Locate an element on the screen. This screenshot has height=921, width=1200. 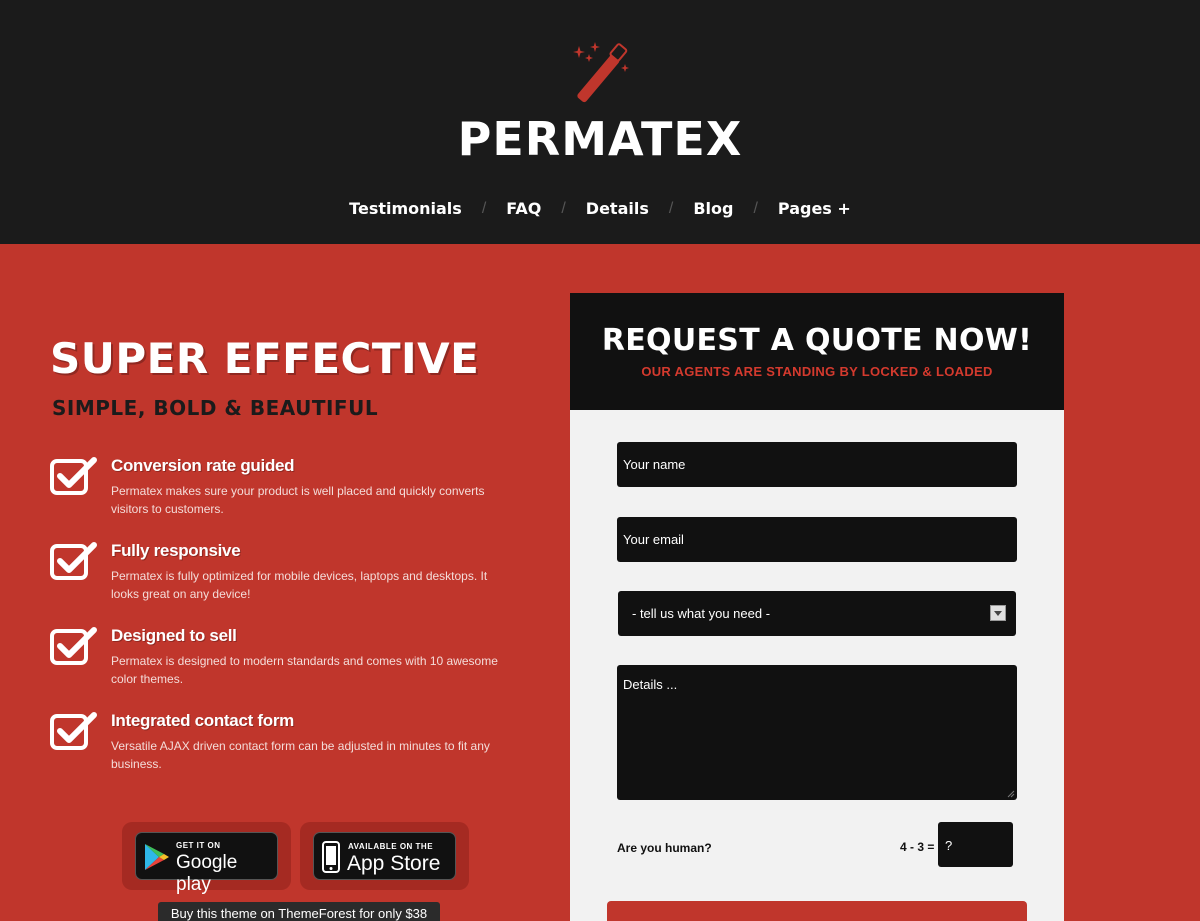
quote-title: REQUEST A QUOTE NOW! is located at coordinates (817, 340).